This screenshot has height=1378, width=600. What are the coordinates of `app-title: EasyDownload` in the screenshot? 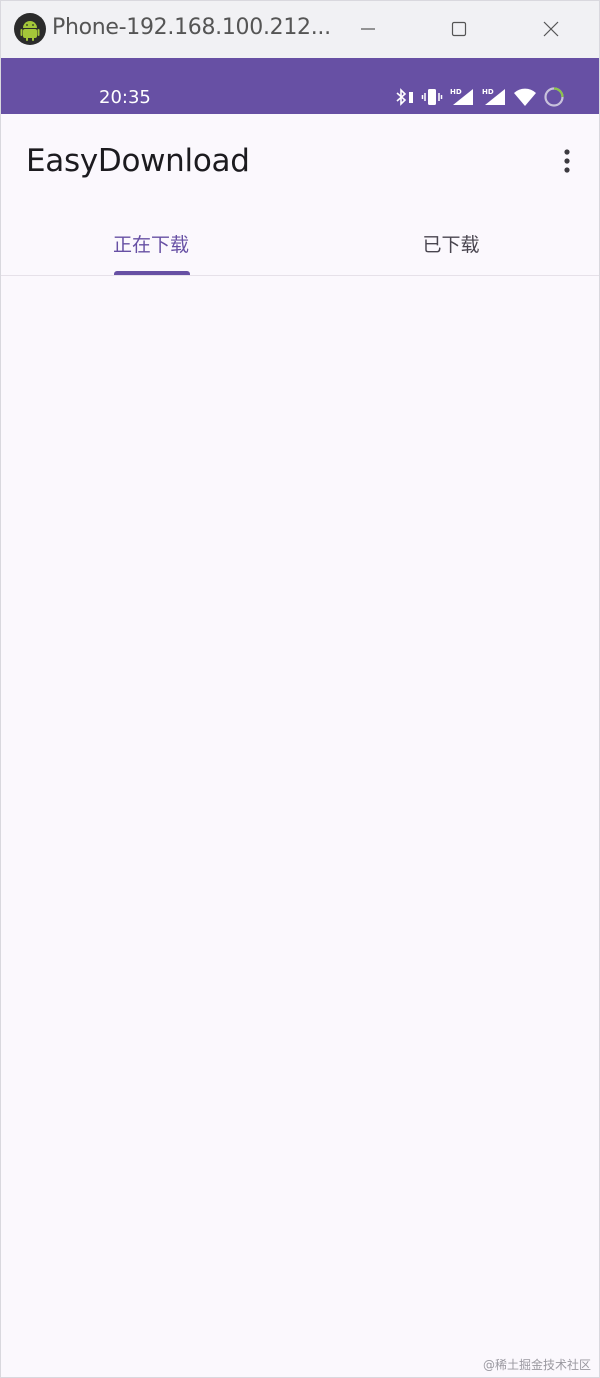 It's located at (138, 161).